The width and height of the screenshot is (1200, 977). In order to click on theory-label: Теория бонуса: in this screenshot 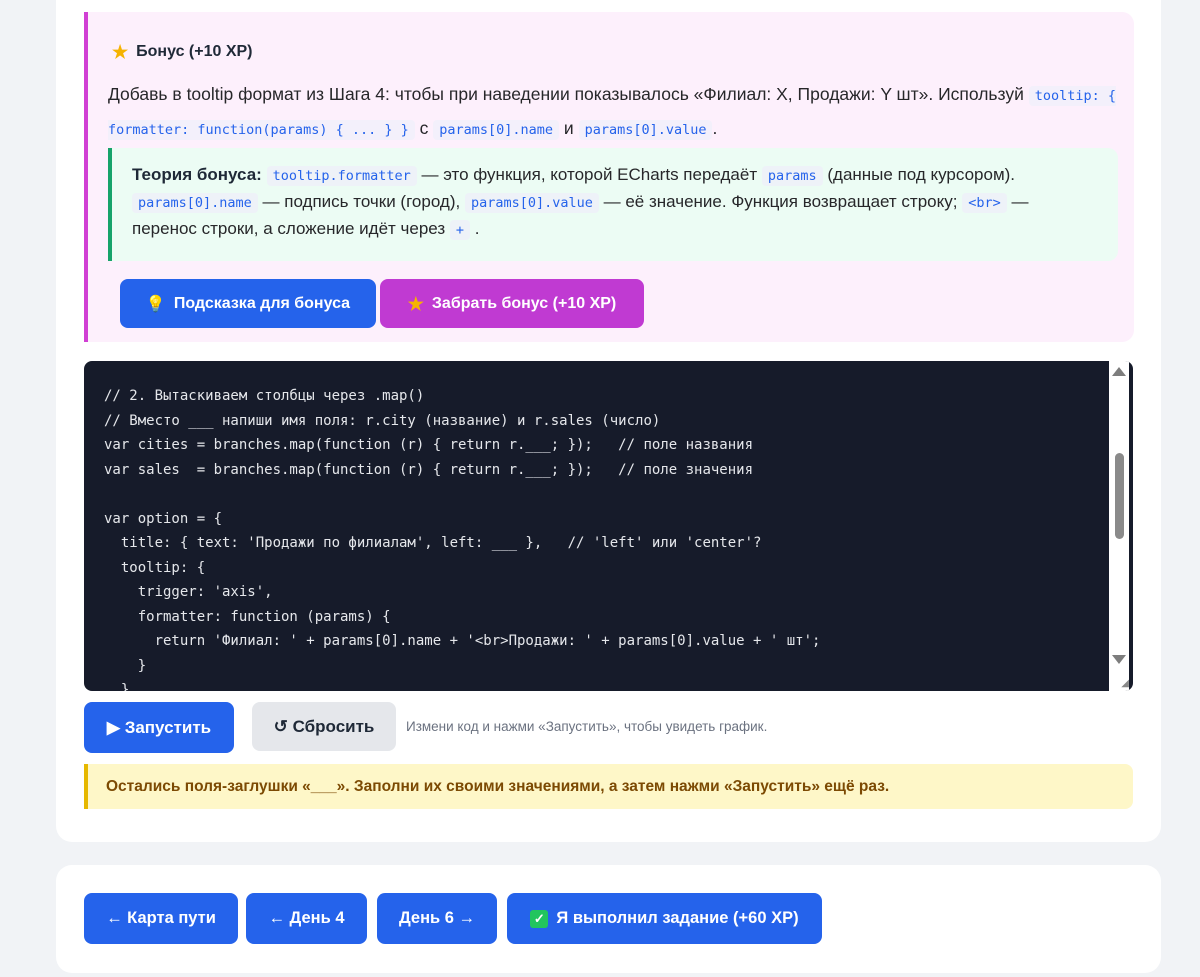, I will do `click(197, 174)`.